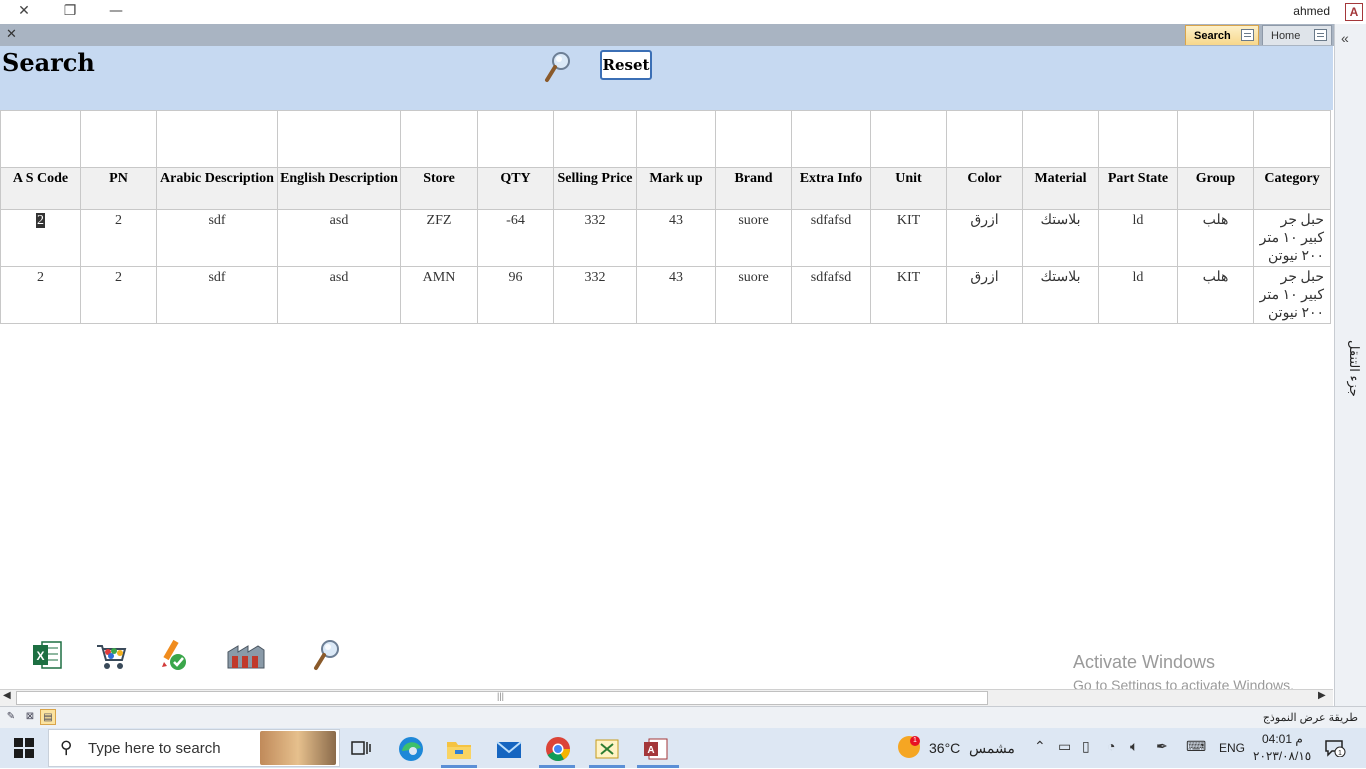 This screenshot has height=769, width=1366. What do you see at coordinates (154, 748) in the screenshot?
I see `taskbar-search-placeholder: Type here to search` at bounding box center [154, 748].